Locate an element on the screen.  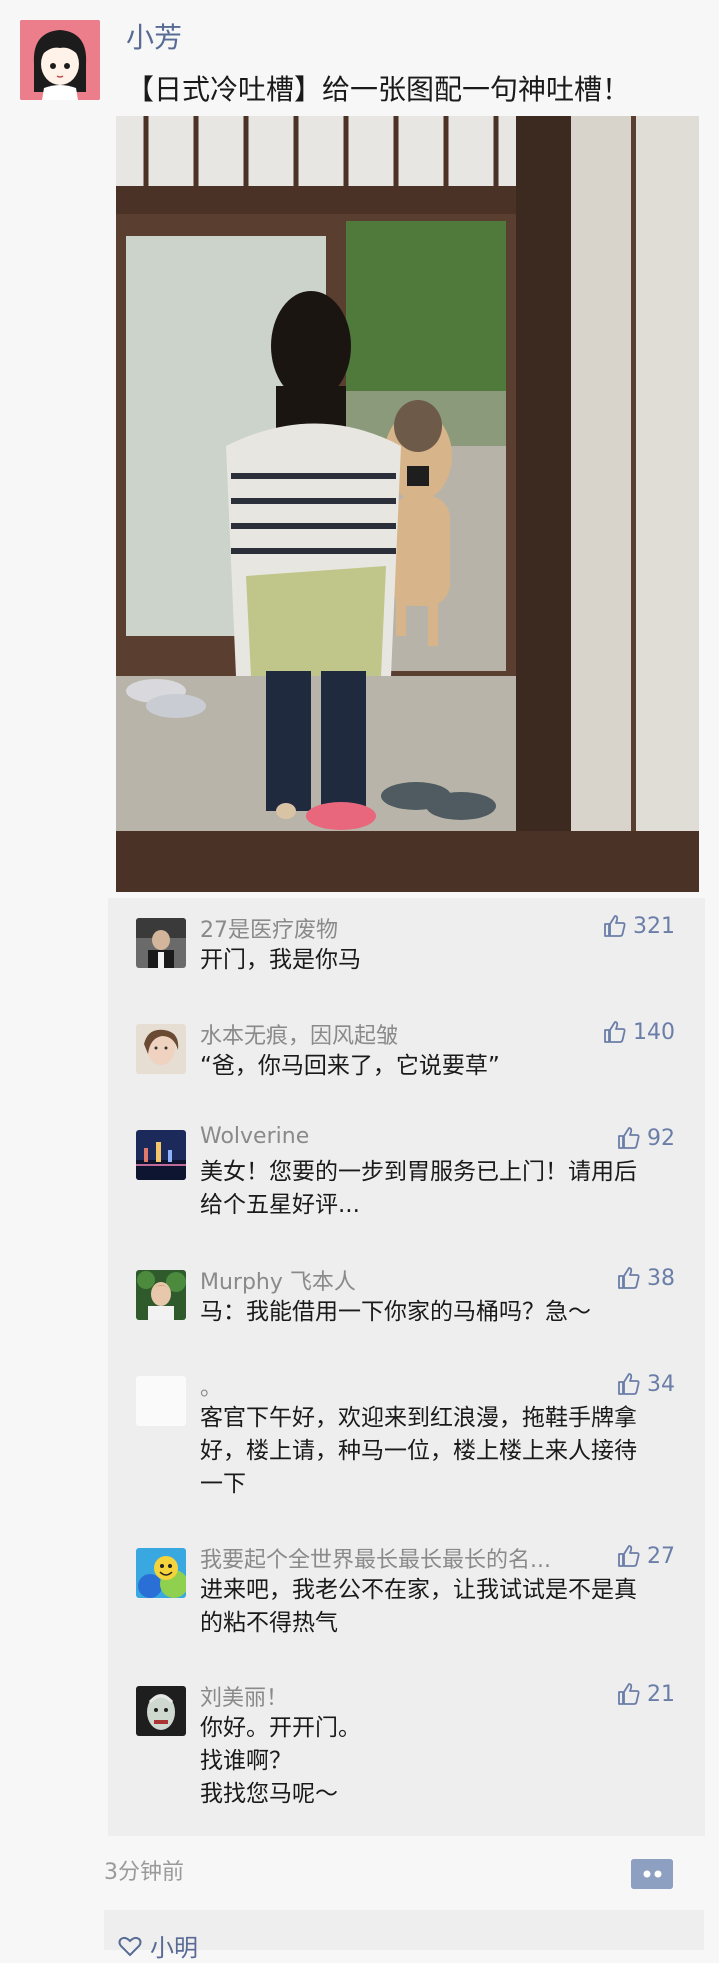
comment-text: 你好。开开门。 找谁啊？ 我找您马呢～ is located at coordinates (280, 1761).